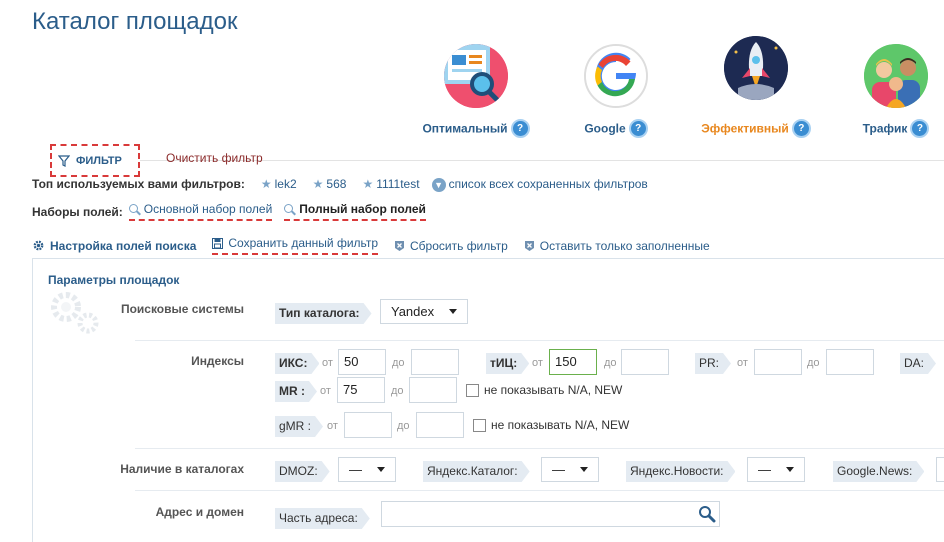 The width and height of the screenshot is (944, 542). What do you see at coordinates (745, 128) in the screenshot?
I see `category-label: Эффективный` at bounding box center [745, 128].